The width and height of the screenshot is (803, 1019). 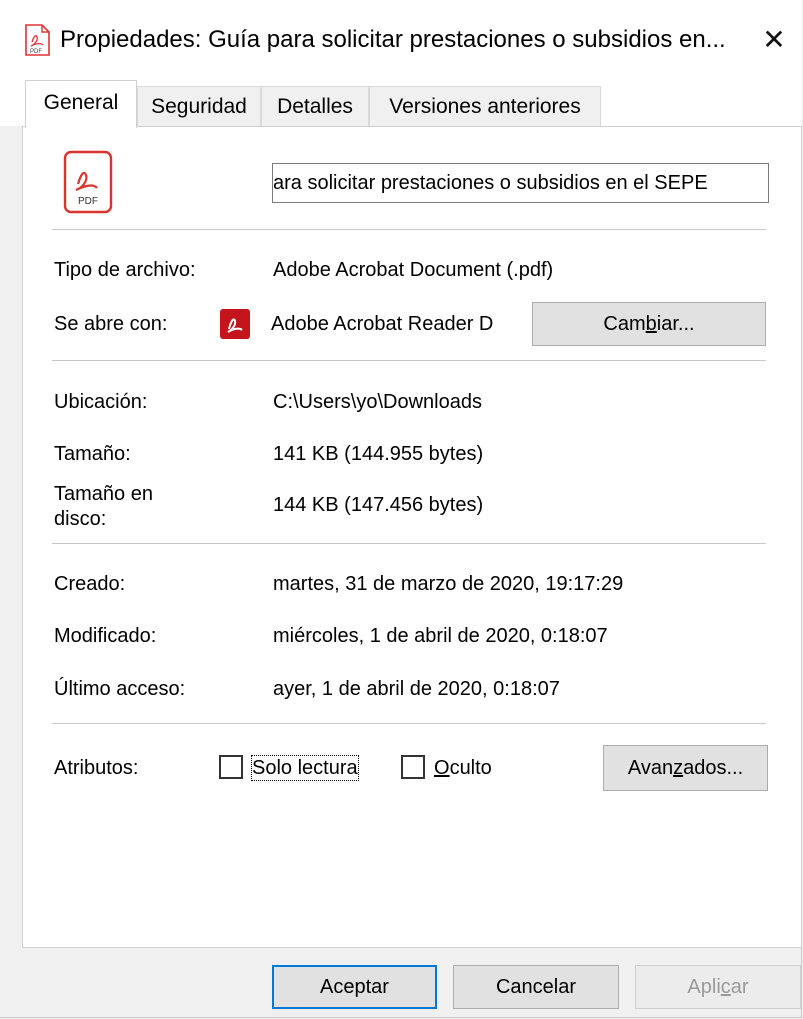 I want to click on tab-detalles: Detalles, so click(x=315, y=106).